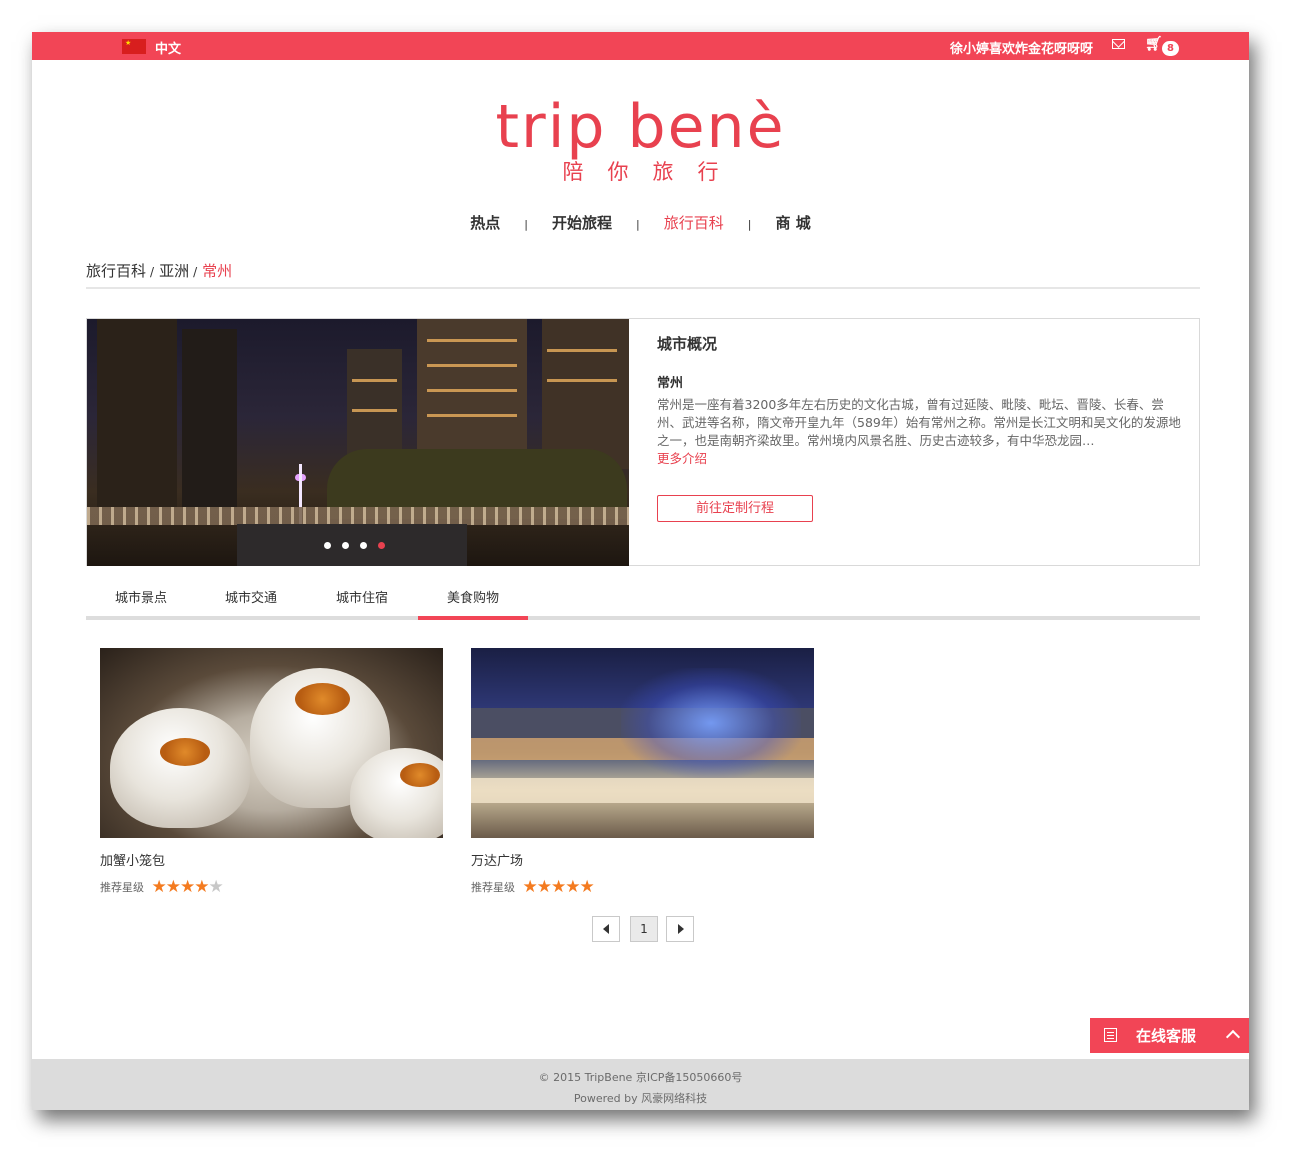 This screenshot has height=1176, width=1313. I want to click on logo-wordmark: trip benè, so click(640, 127).